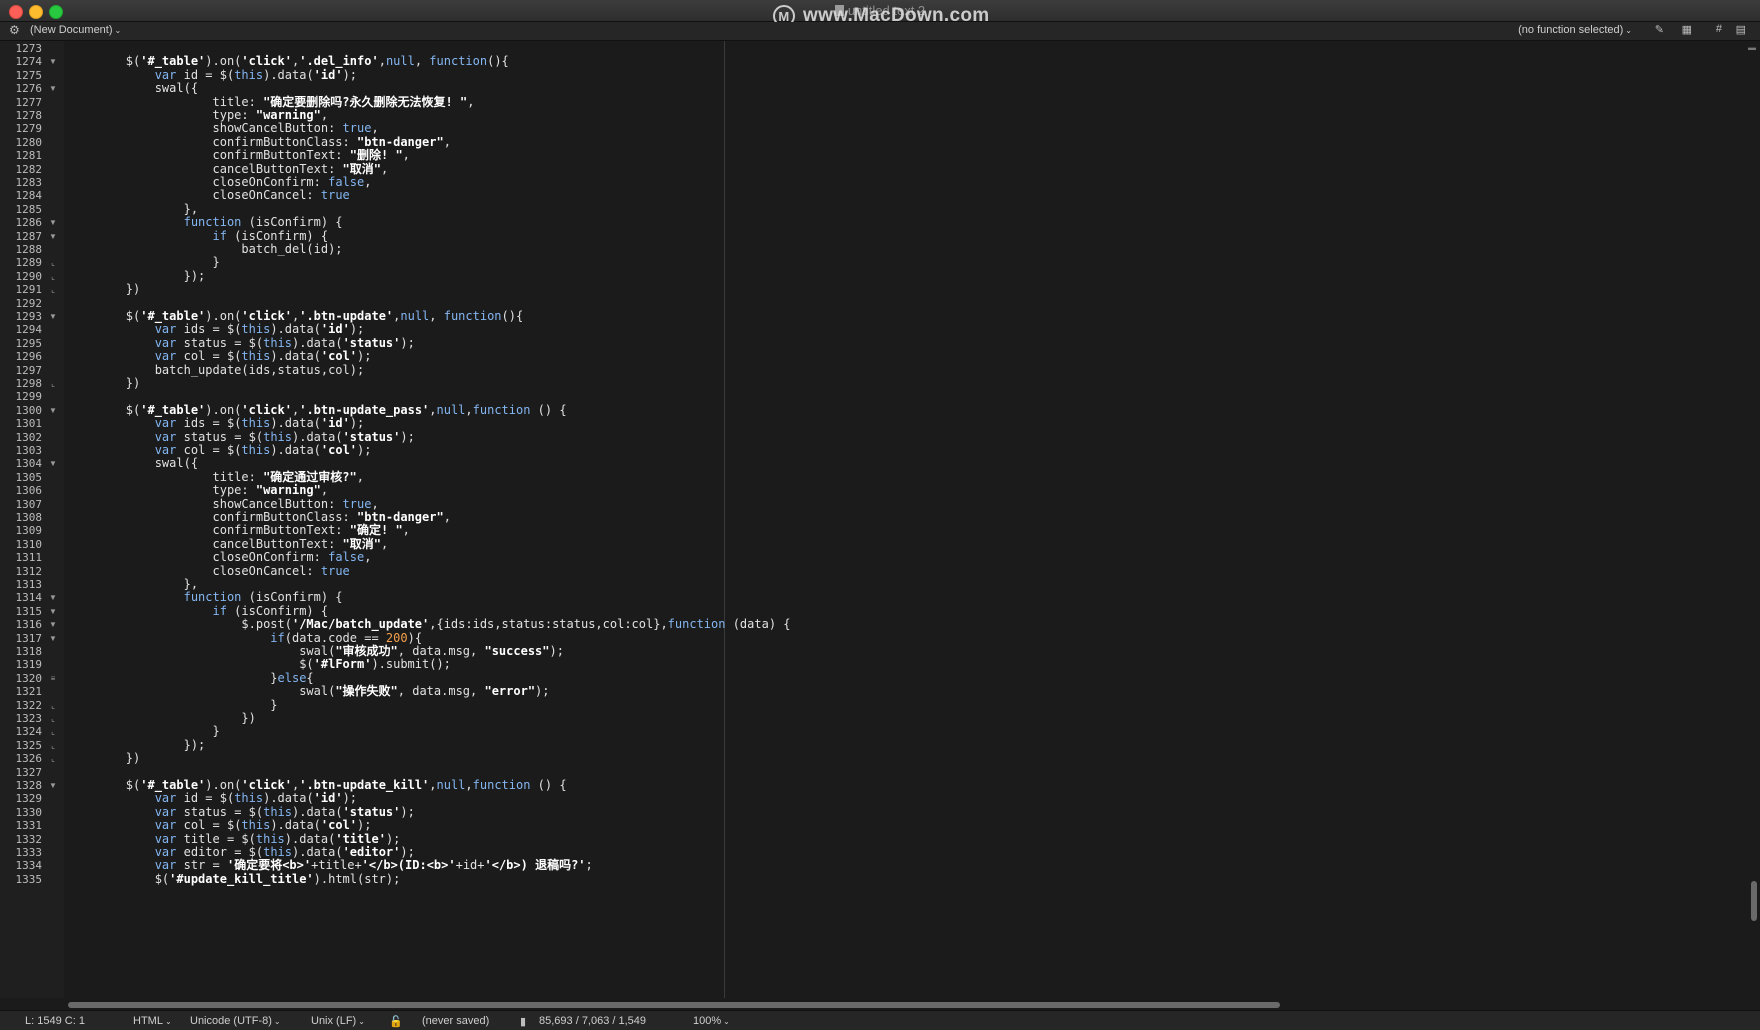 The image size is (1760, 1030). I want to click on language-label: HTML, so click(148, 1021).